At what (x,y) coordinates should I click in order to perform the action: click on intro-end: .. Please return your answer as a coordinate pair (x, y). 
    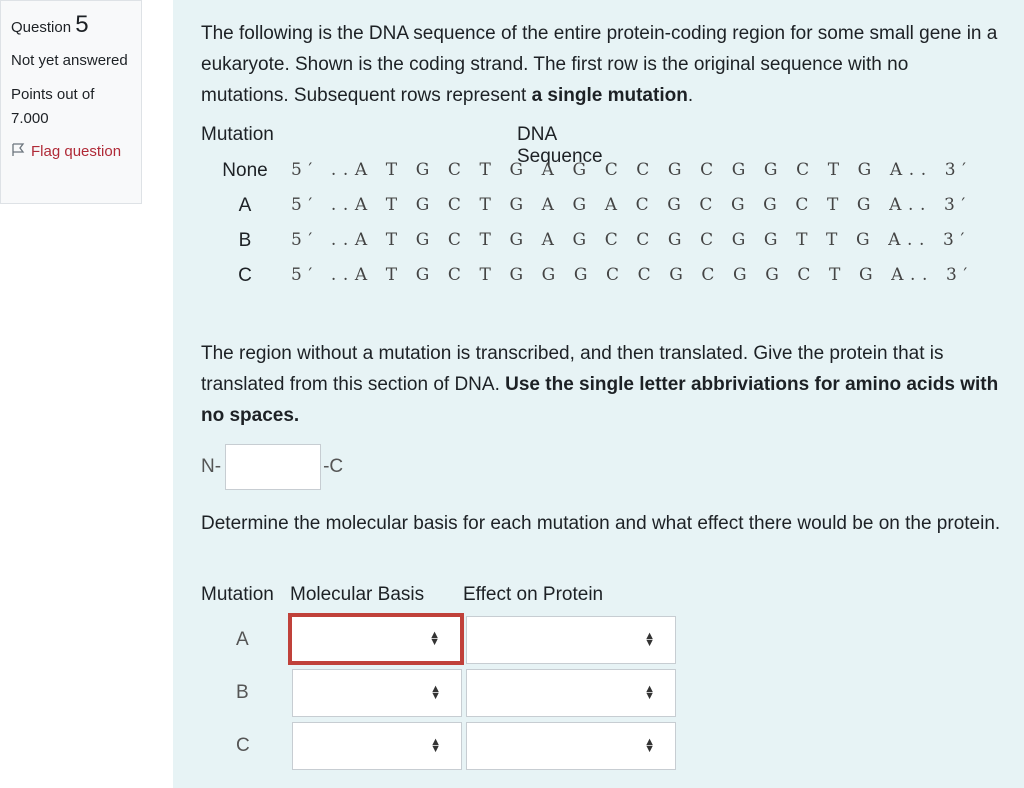
    Looking at the image, I should click on (690, 95).